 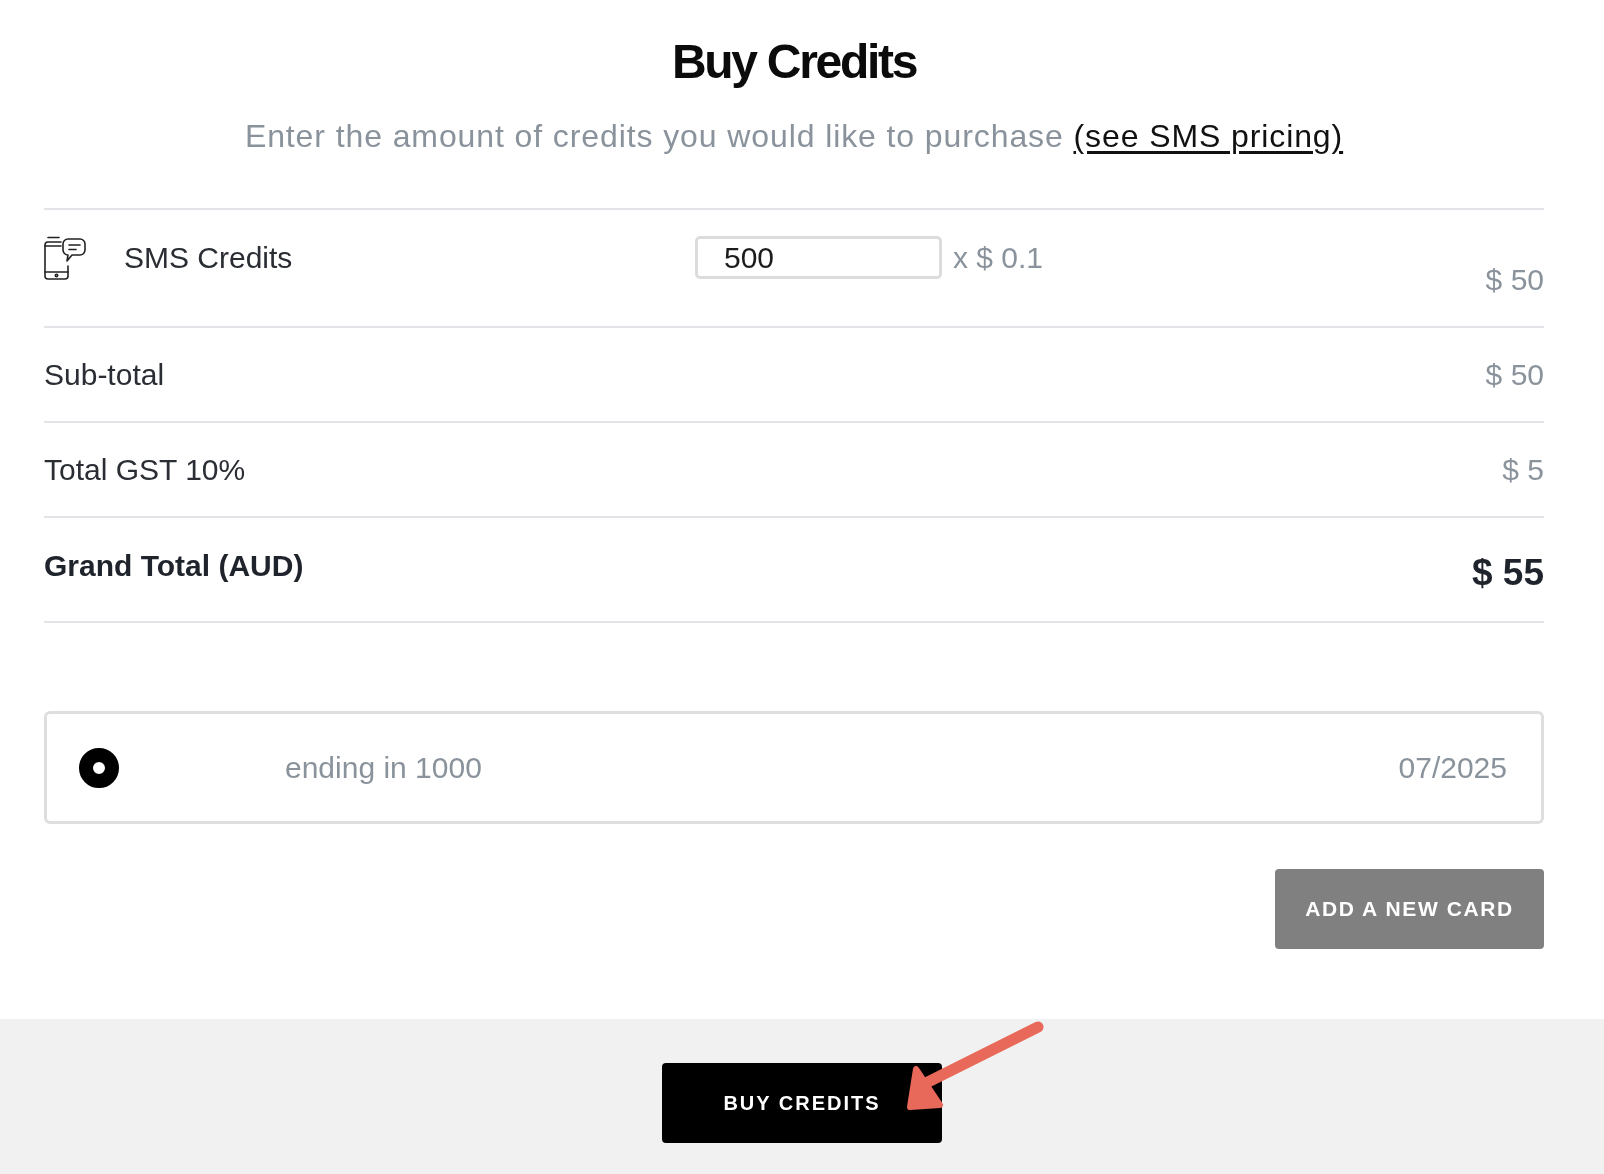 I want to click on summary-label: Total GST 10%, so click(x=145, y=469).